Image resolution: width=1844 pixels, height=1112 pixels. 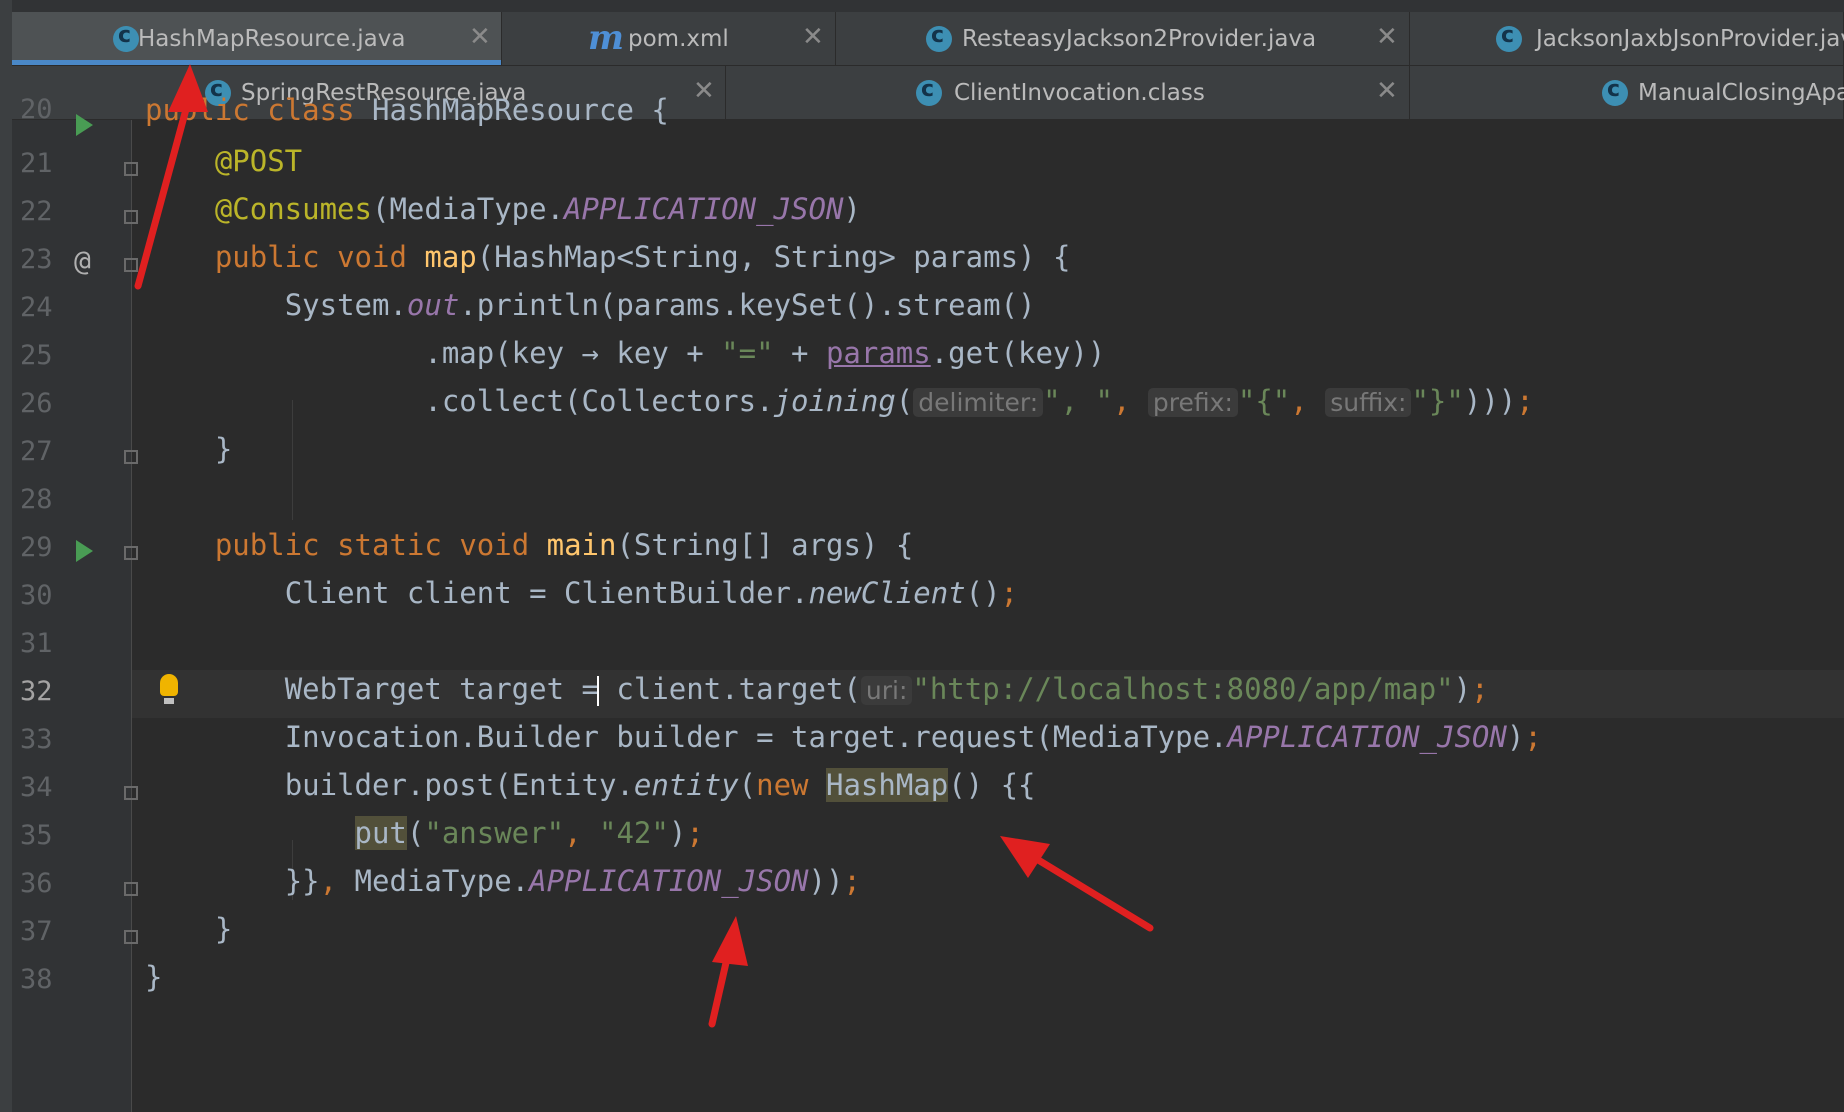 I want to click on annotation-arrow-mediatype, so click(x=720, y=989).